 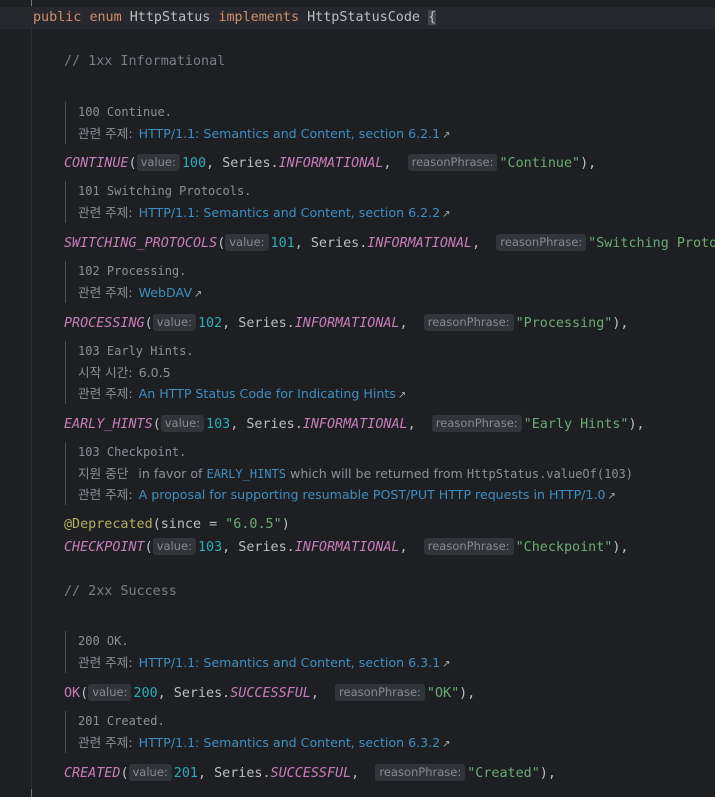 What do you see at coordinates (120, 591) in the screenshot?
I see `comment-success: // 2xx Success` at bounding box center [120, 591].